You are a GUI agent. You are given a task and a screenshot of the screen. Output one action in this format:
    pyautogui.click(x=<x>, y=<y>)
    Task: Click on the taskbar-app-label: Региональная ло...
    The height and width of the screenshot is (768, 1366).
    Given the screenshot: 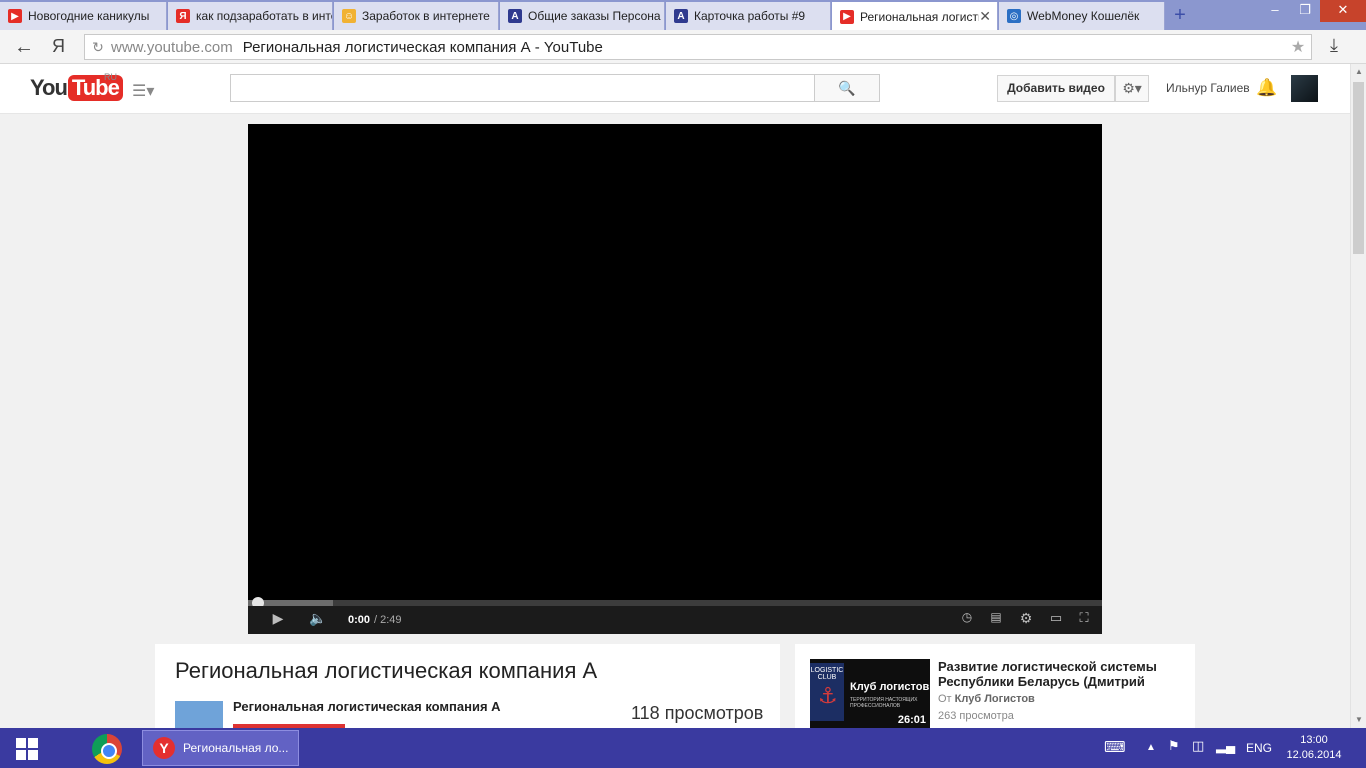 What is the action you would take?
    pyautogui.click(x=236, y=748)
    